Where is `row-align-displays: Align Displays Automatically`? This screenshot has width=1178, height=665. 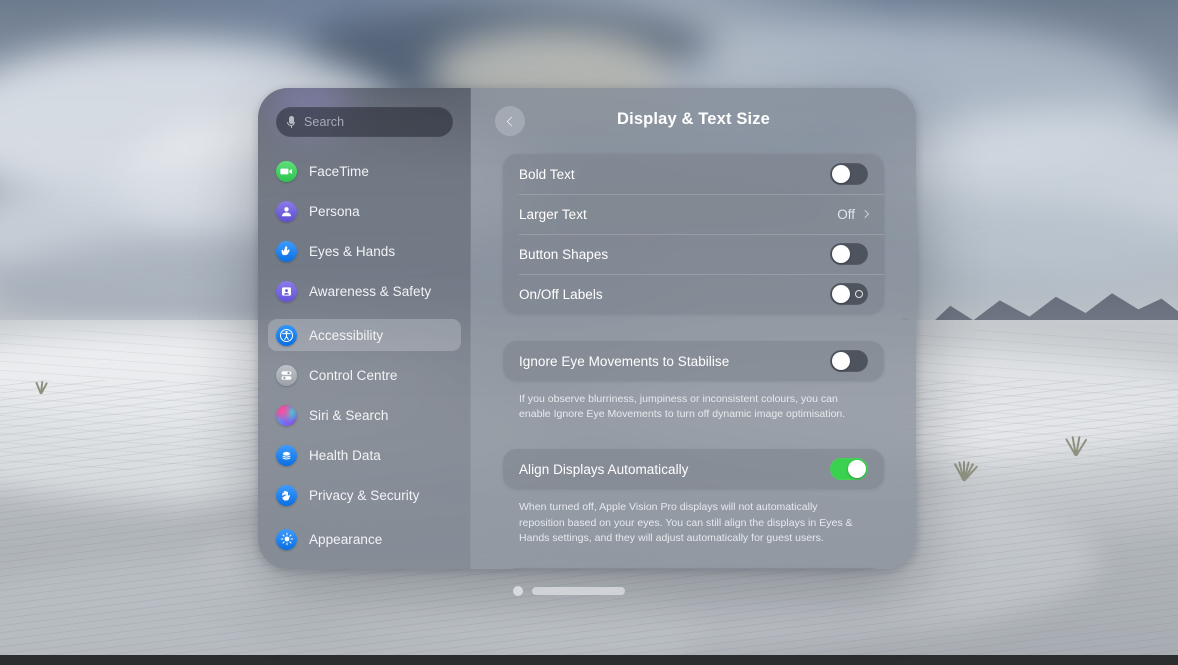 row-align-displays: Align Displays Automatically is located at coordinates (693, 469).